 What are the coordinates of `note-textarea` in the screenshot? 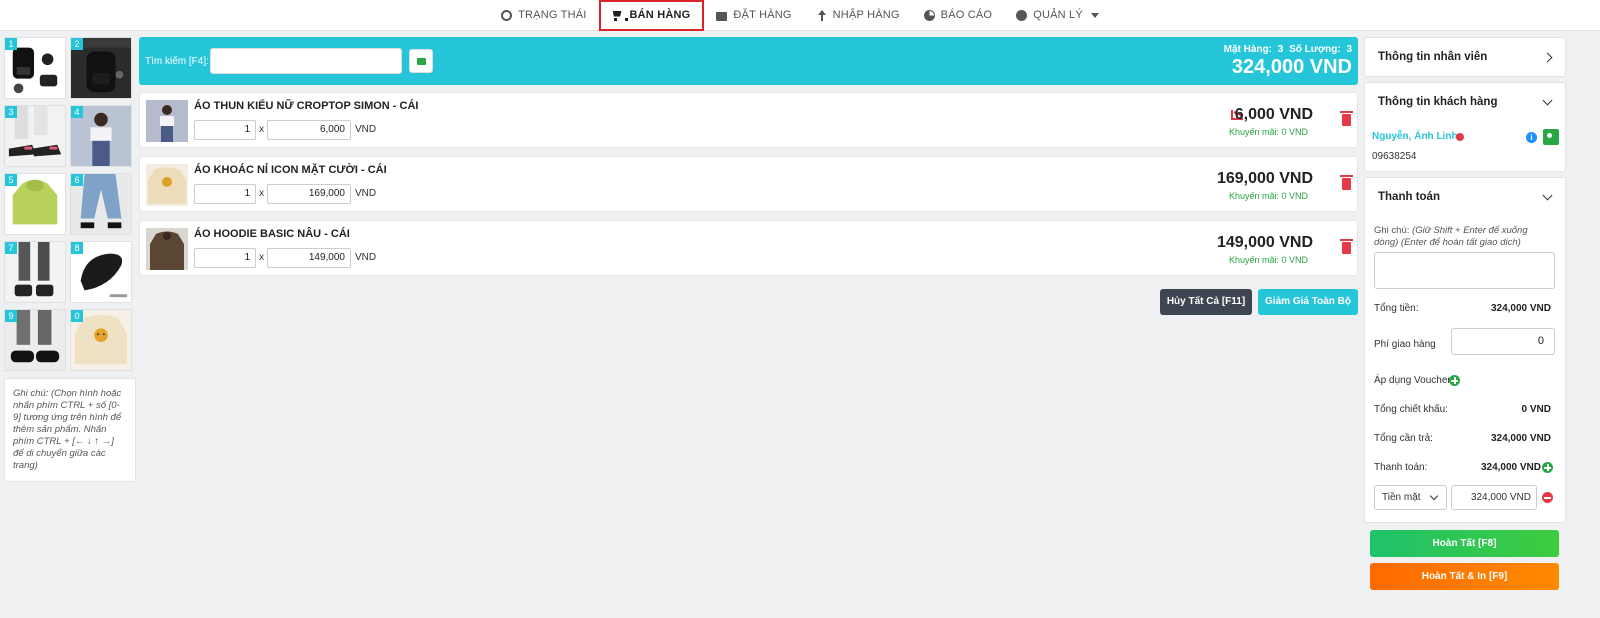 It's located at (1464, 270).